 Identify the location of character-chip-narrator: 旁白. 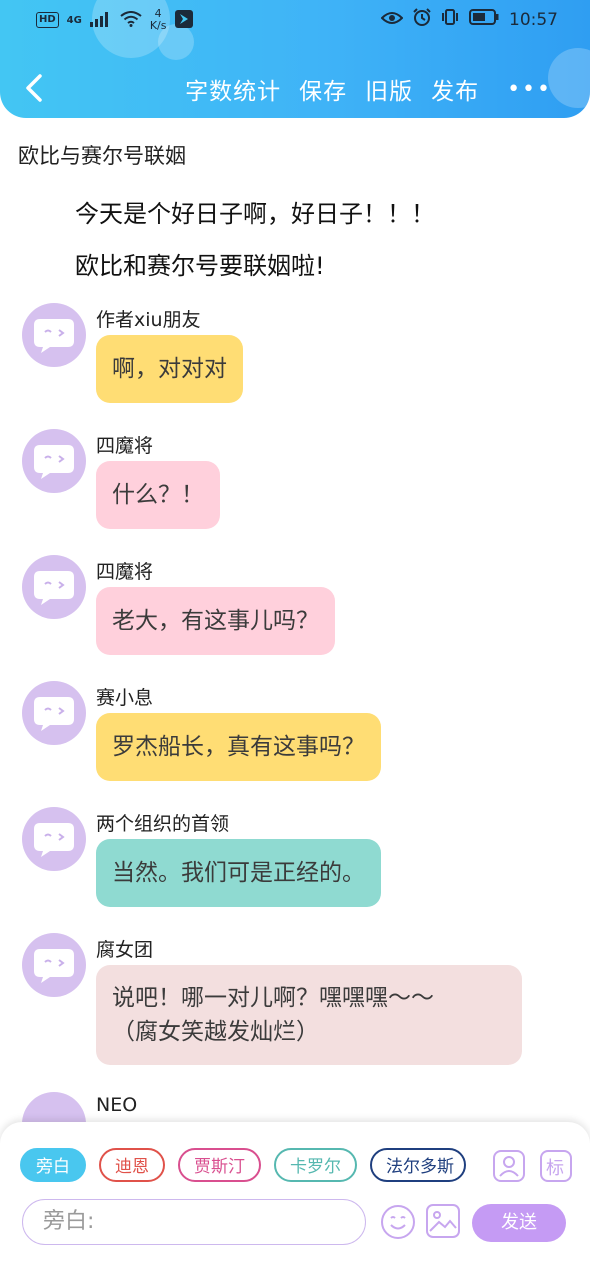
(53, 1165).